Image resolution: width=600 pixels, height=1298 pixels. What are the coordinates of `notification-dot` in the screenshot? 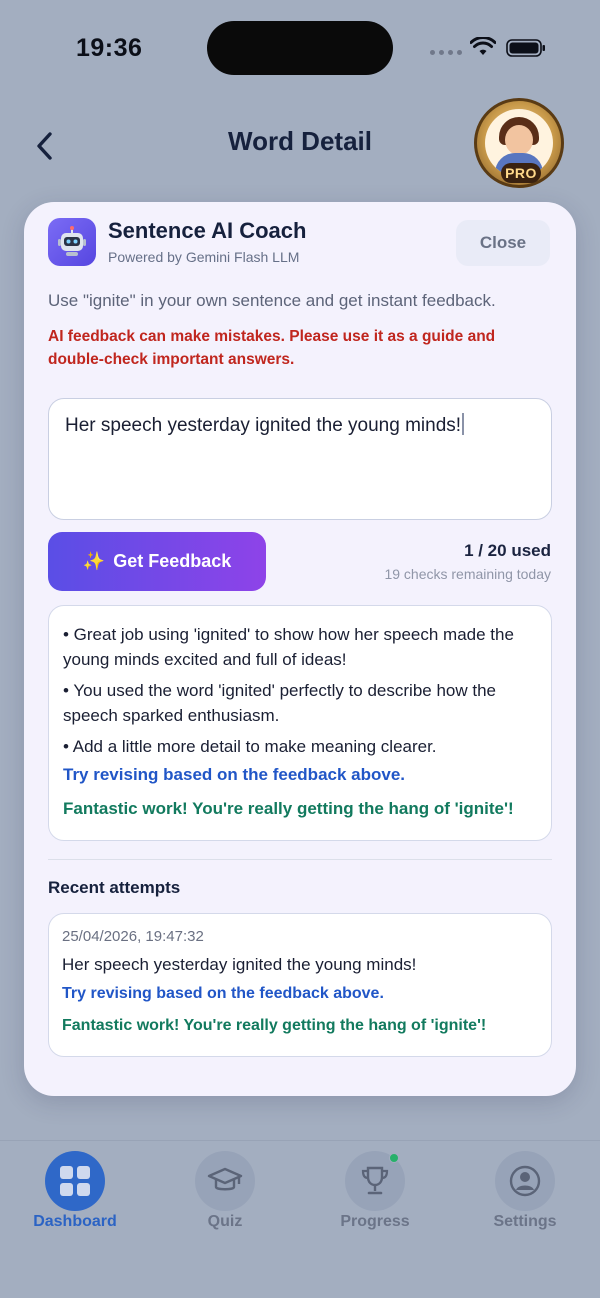 It's located at (394, 1158).